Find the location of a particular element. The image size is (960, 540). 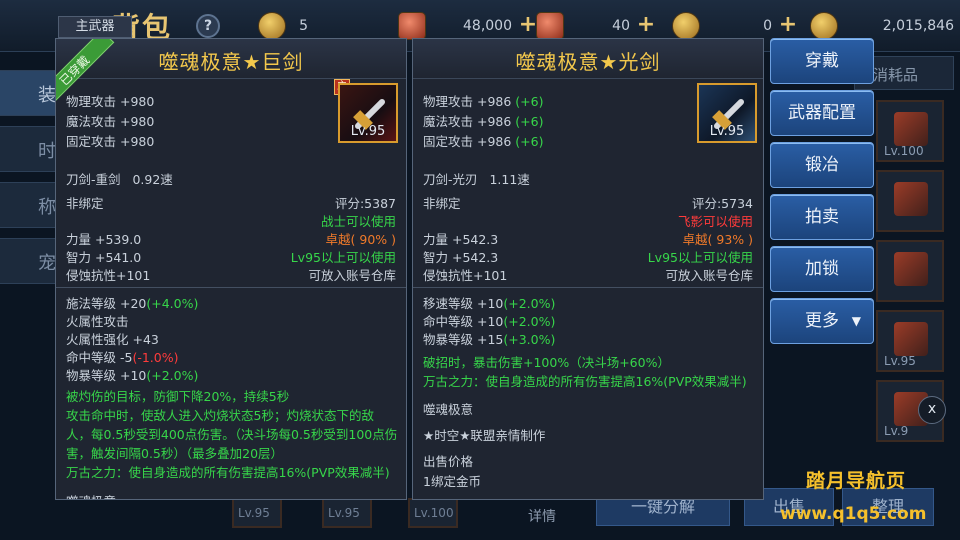

gold-coin-icon is located at coordinates (686, 26).